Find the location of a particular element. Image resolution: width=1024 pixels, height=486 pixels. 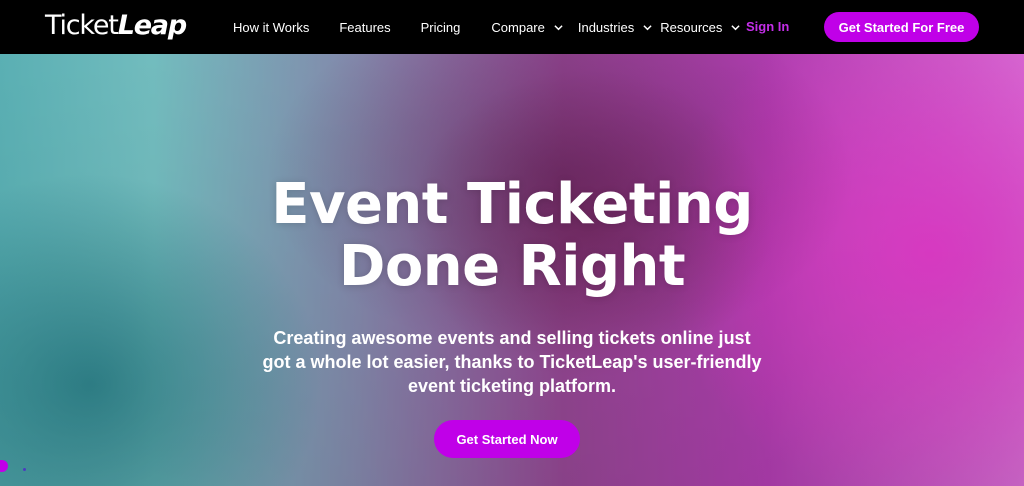

ticketleap-logo: TicketLeap is located at coordinates (116, 25).